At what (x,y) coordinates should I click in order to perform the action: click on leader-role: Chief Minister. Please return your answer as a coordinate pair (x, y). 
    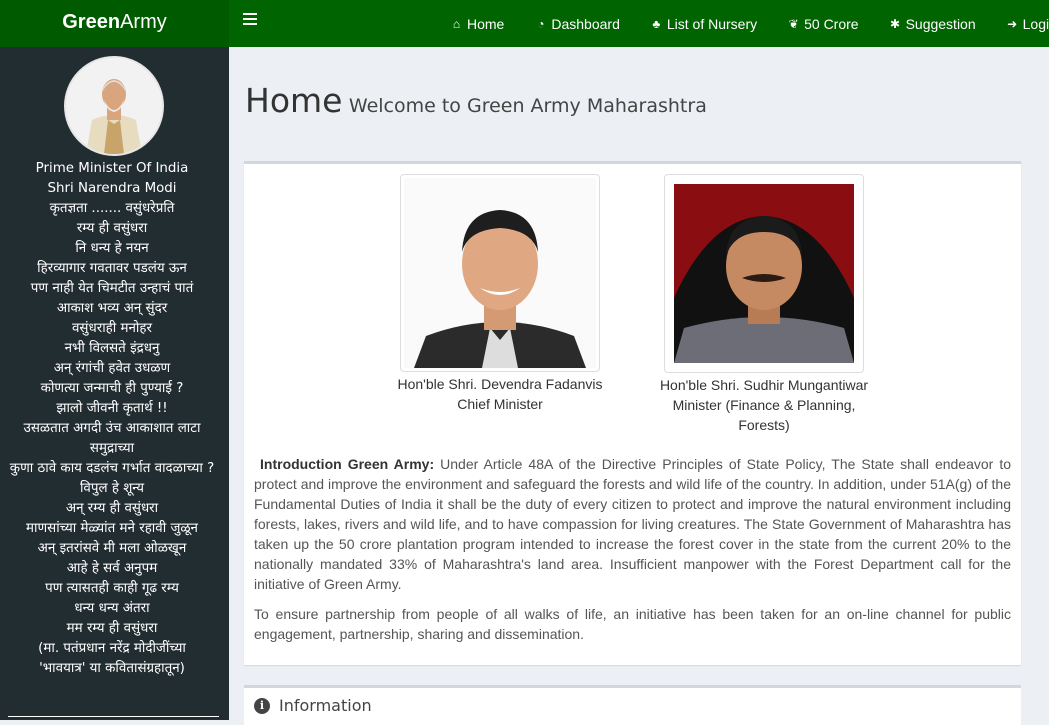
    Looking at the image, I should click on (500, 404).